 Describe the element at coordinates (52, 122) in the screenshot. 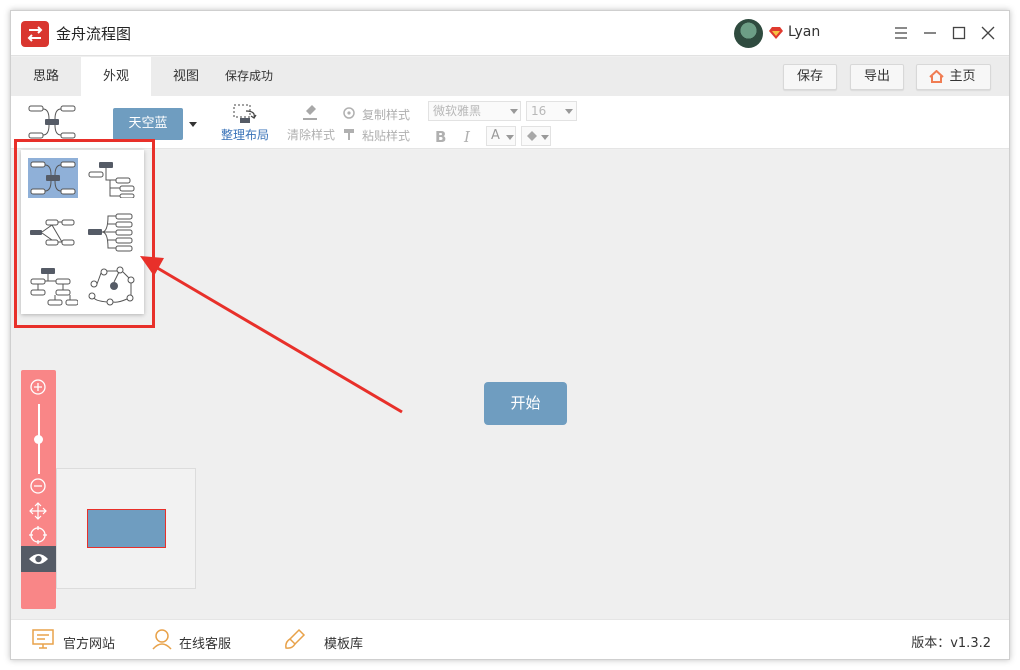

I see `structure-layout-icon` at that location.